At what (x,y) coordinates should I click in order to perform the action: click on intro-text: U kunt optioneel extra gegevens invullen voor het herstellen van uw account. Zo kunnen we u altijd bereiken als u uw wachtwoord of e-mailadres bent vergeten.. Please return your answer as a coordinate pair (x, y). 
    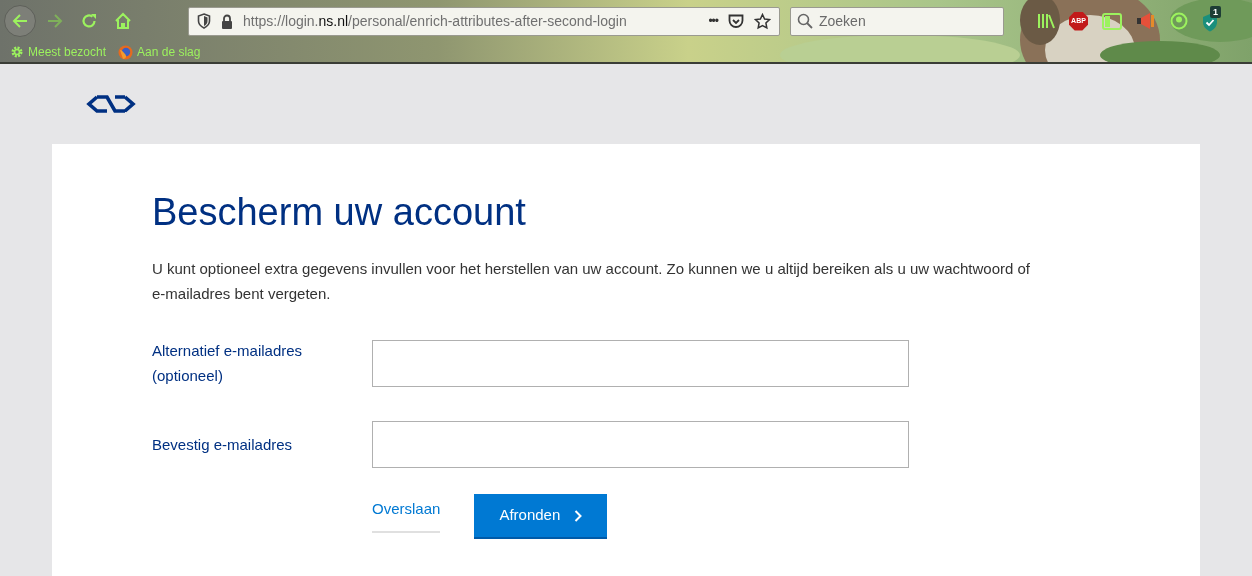
    Looking at the image, I should click on (592, 281).